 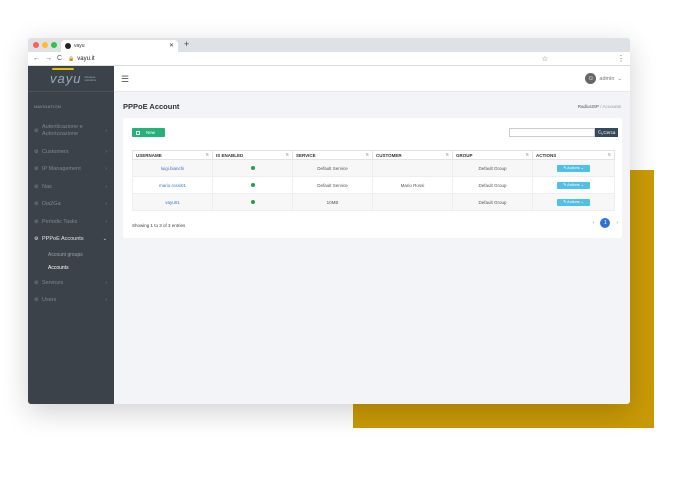 I want to click on page-button-current: 1, so click(x=605, y=223).